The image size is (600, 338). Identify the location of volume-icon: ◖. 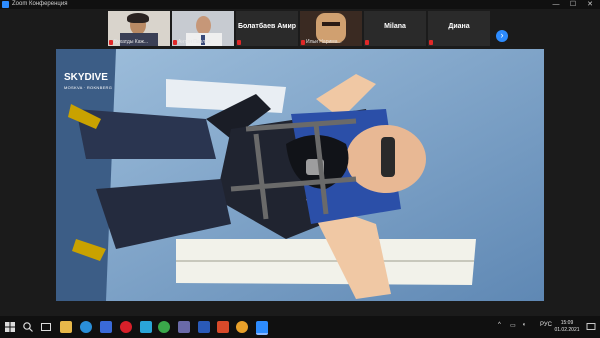
(524, 325).